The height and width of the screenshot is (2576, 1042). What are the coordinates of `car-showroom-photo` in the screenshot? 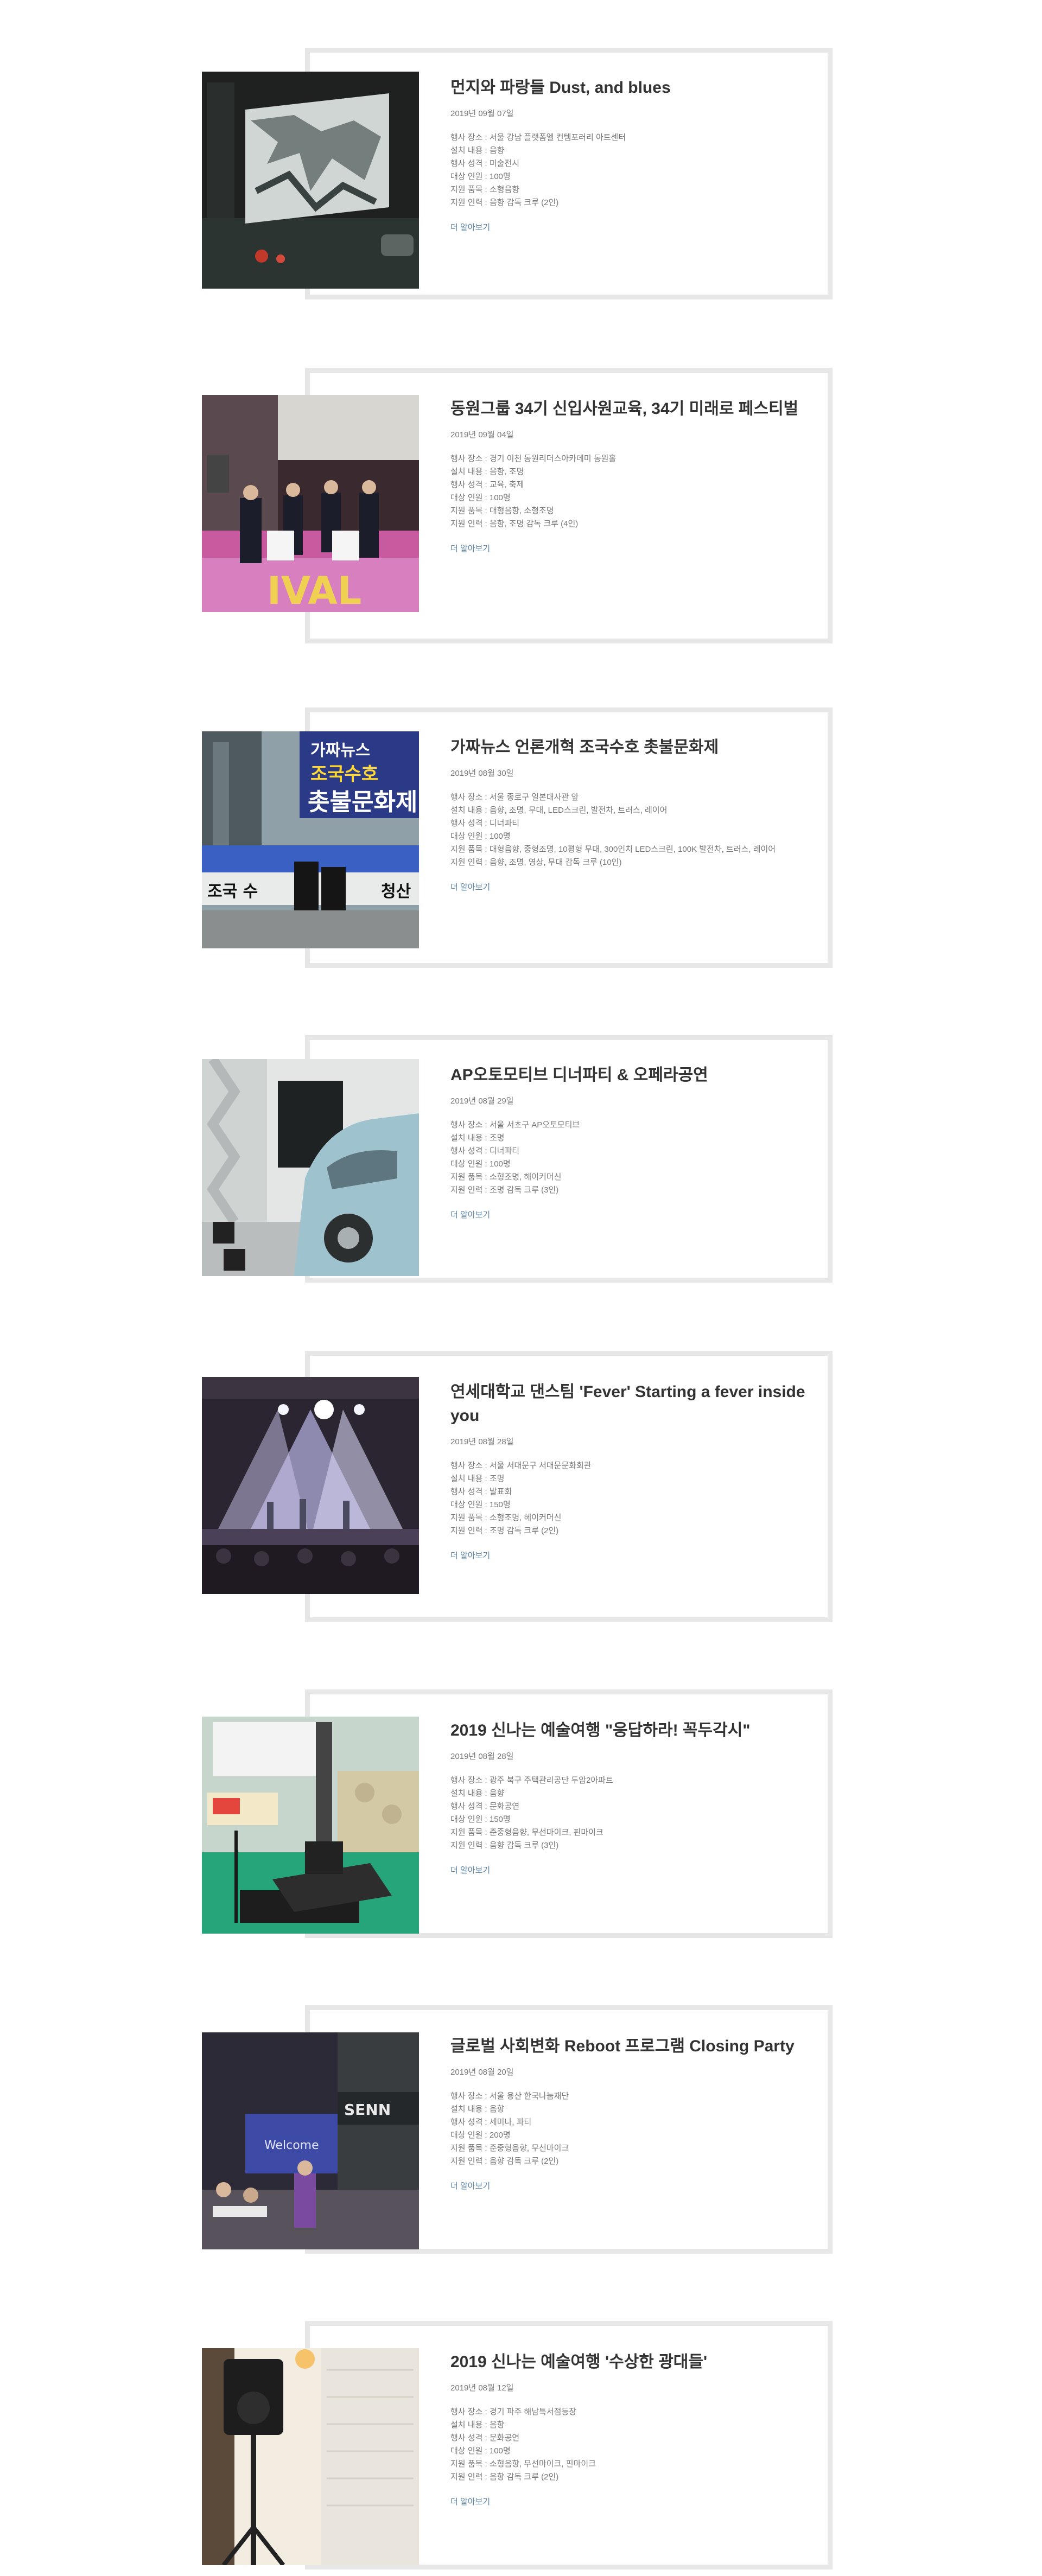 It's located at (310, 1167).